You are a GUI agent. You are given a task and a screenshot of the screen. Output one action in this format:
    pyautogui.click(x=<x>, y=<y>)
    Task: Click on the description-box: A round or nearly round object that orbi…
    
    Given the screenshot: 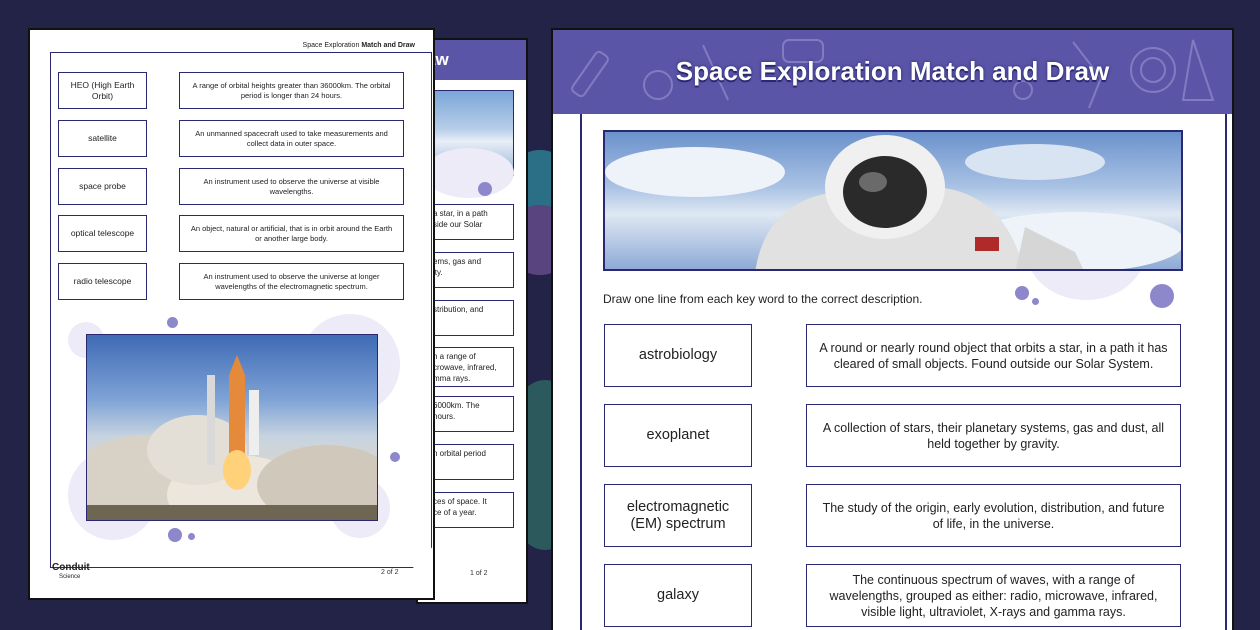 What is the action you would take?
    pyautogui.click(x=993, y=355)
    